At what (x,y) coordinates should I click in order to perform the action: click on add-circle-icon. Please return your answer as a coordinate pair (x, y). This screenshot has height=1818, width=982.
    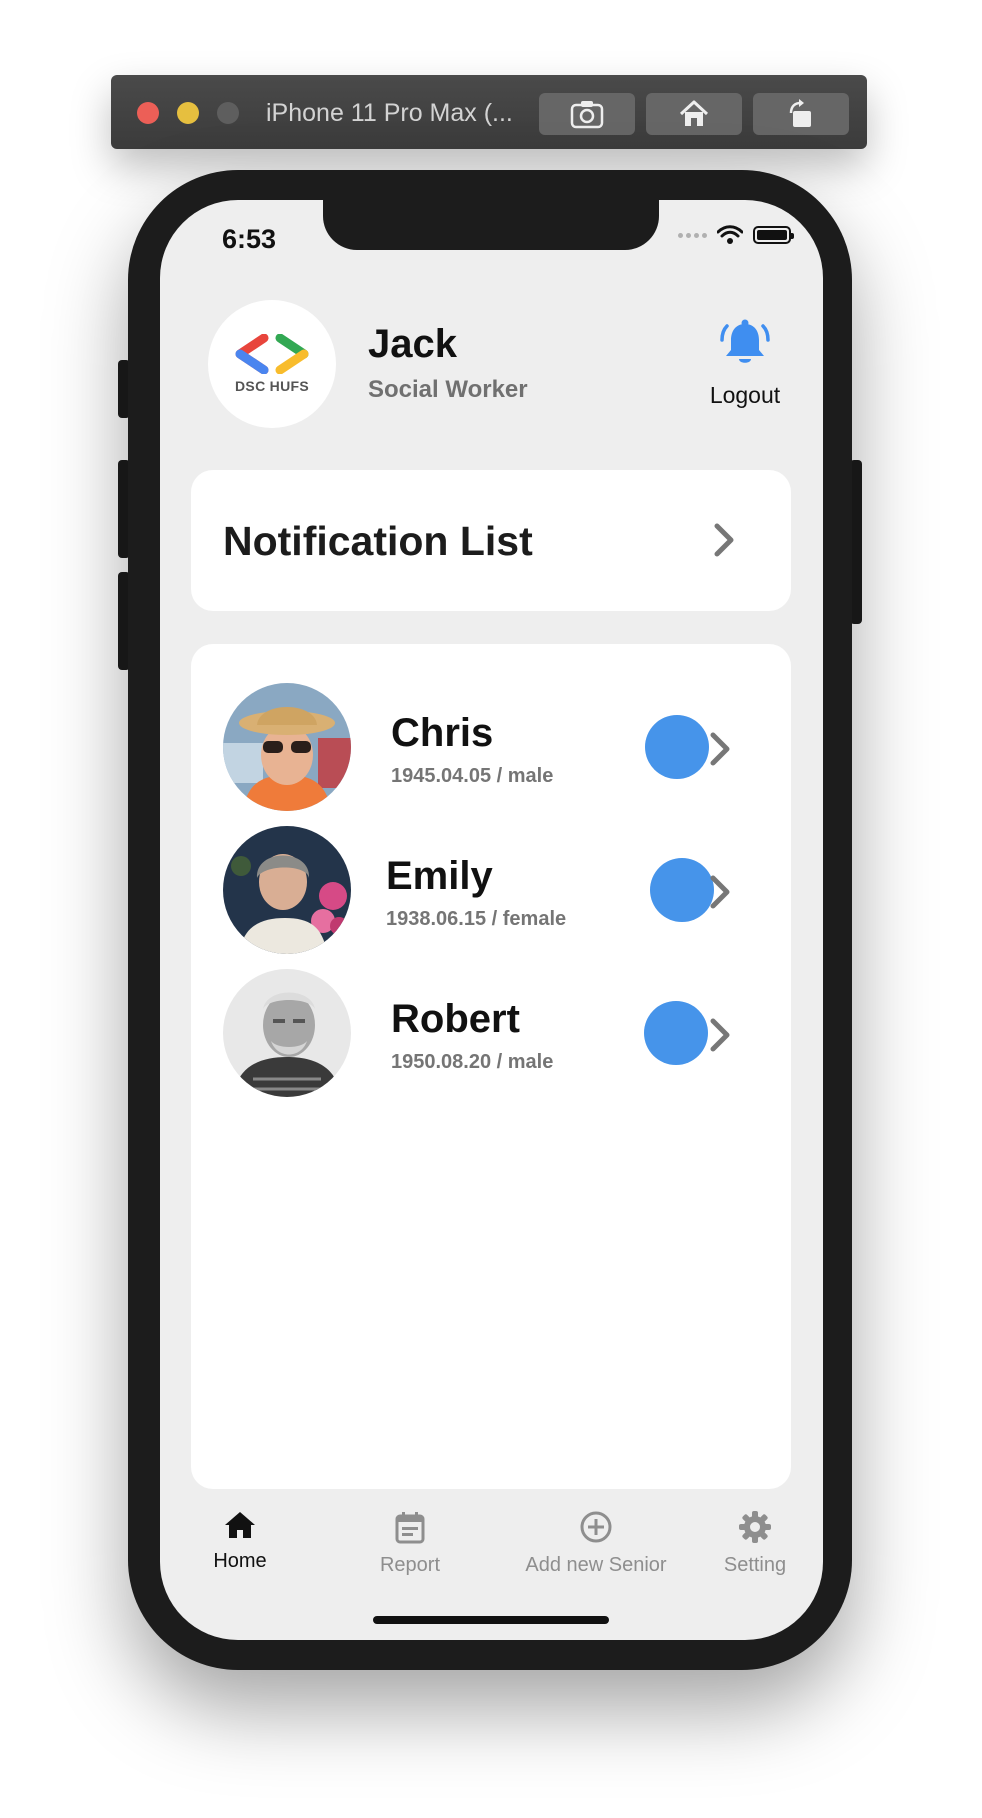
    Looking at the image, I should click on (596, 1527).